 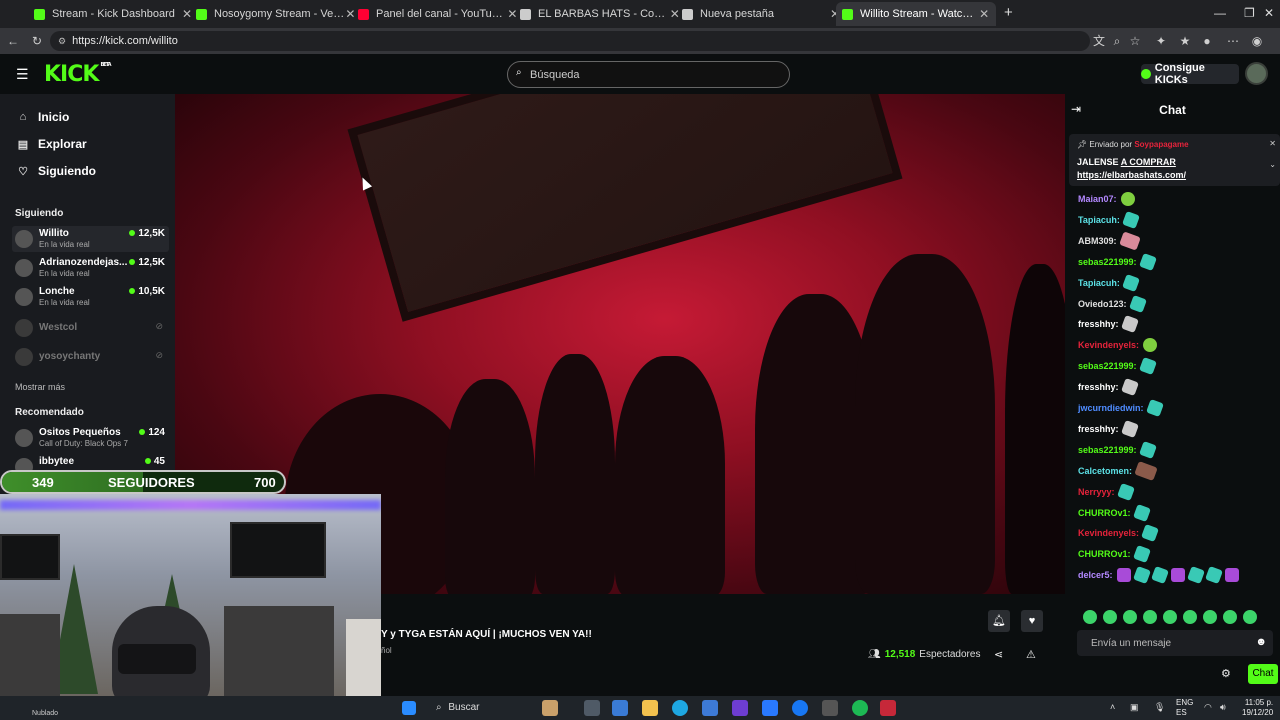 What do you see at coordinates (45, 713) in the screenshot?
I see `weather-widget: Nublado` at bounding box center [45, 713].